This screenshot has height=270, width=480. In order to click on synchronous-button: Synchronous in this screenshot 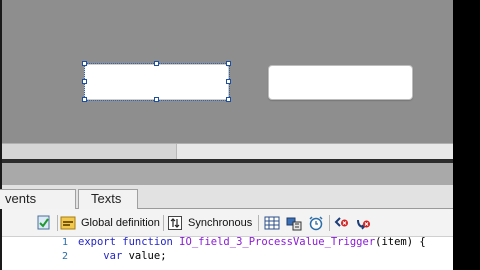, I will do `click(209, 223)`.